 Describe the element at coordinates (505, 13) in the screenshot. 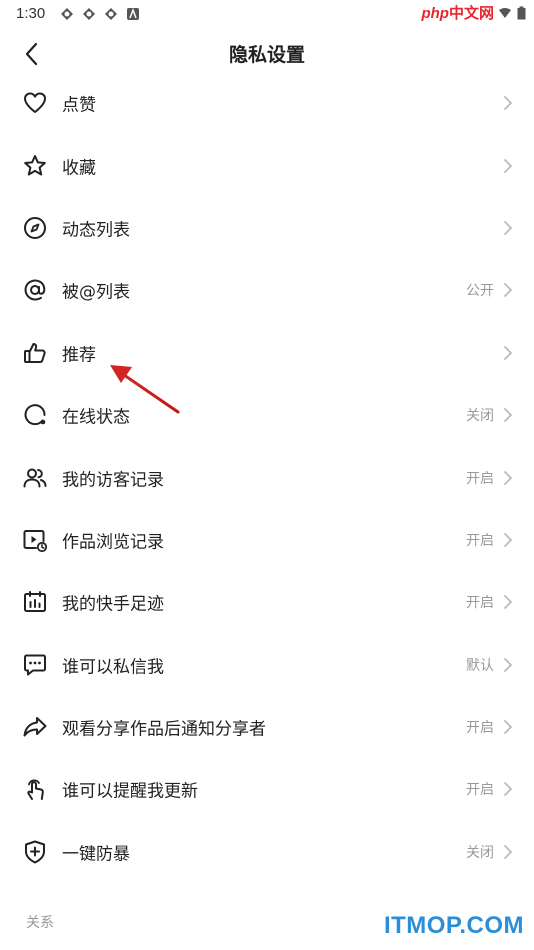

I see `wifi-icon` at that location.